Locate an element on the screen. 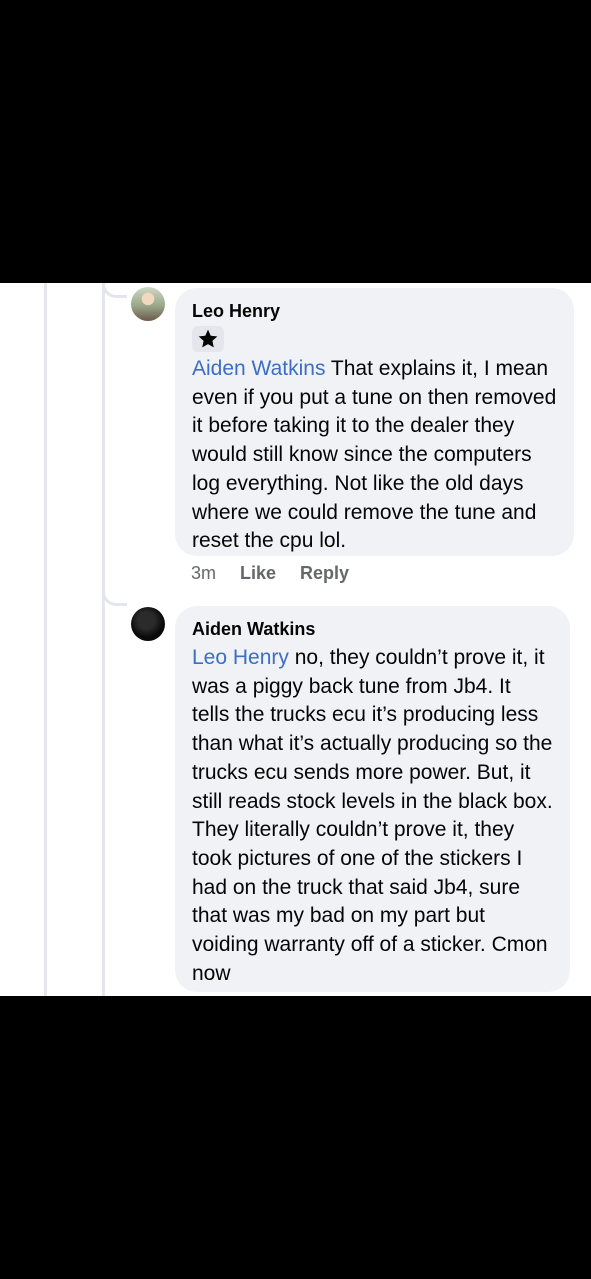  comment-timestamp: 3m is located at coordinates (203, 573).